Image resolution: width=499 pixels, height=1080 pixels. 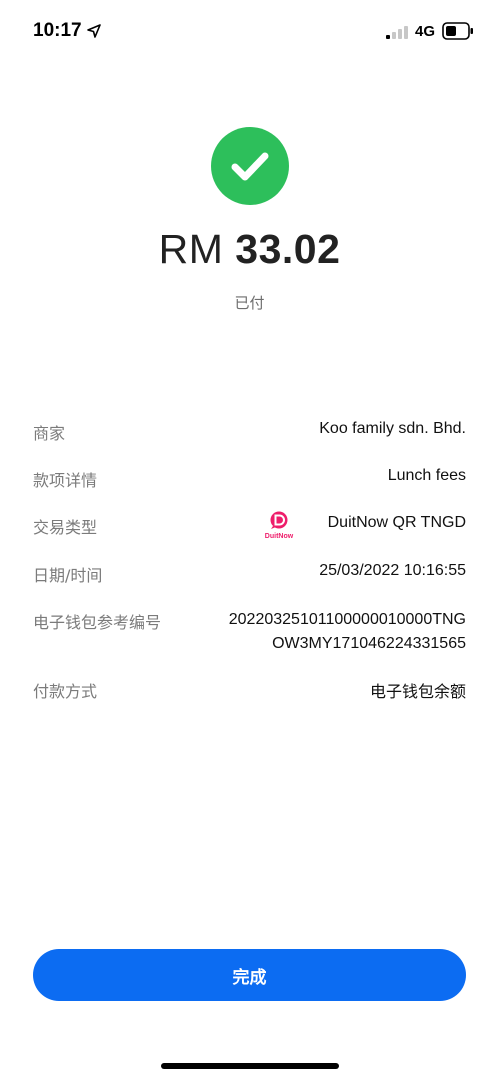 I want to click on merchant-value: Koo family sdn. Bhd., so click(x=392, y=428).